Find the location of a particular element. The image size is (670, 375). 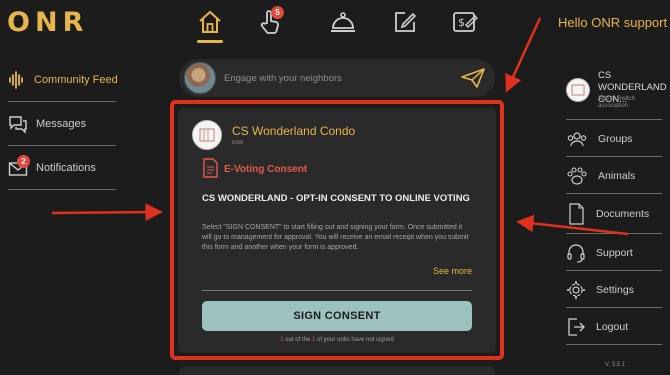

next-post-card is located at coordinates (337, 370).